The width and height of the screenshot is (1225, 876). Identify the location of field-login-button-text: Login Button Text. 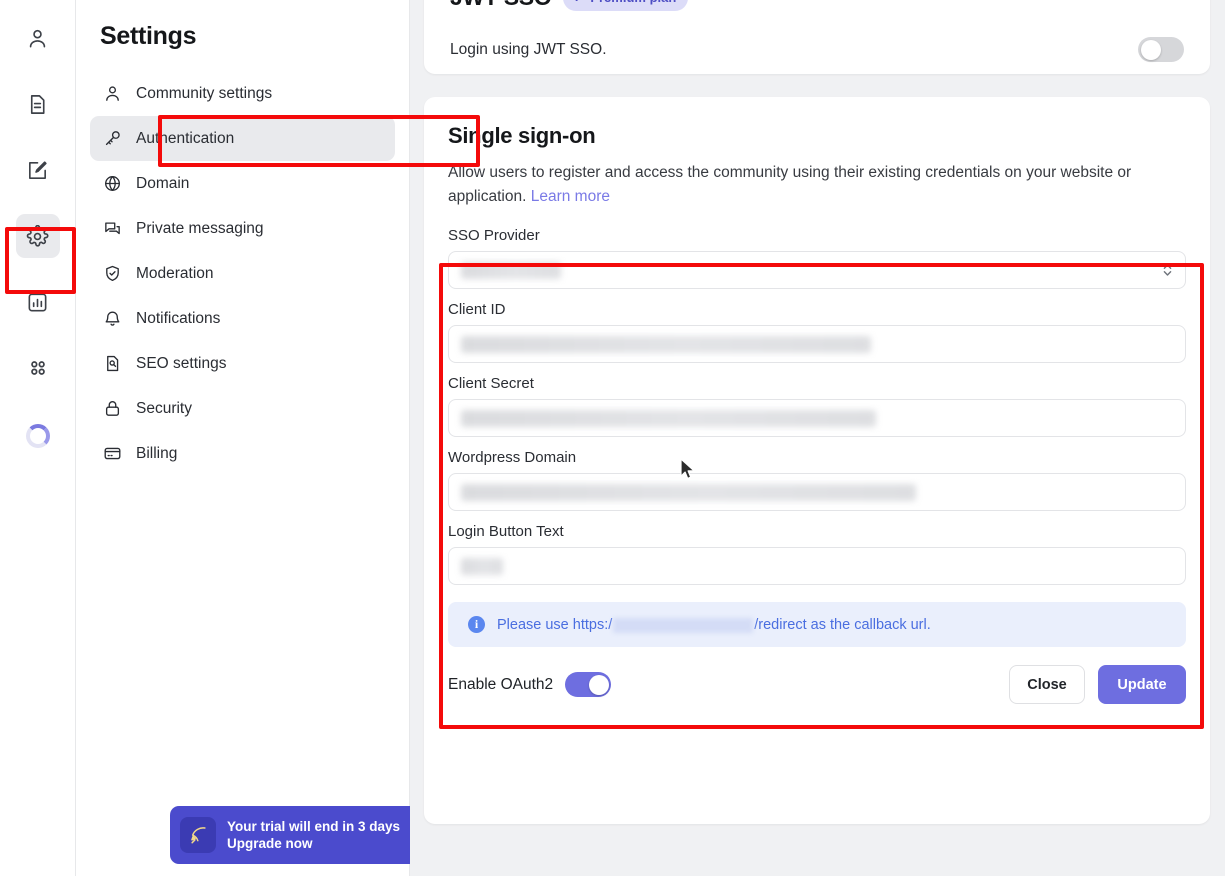
(817, 554).